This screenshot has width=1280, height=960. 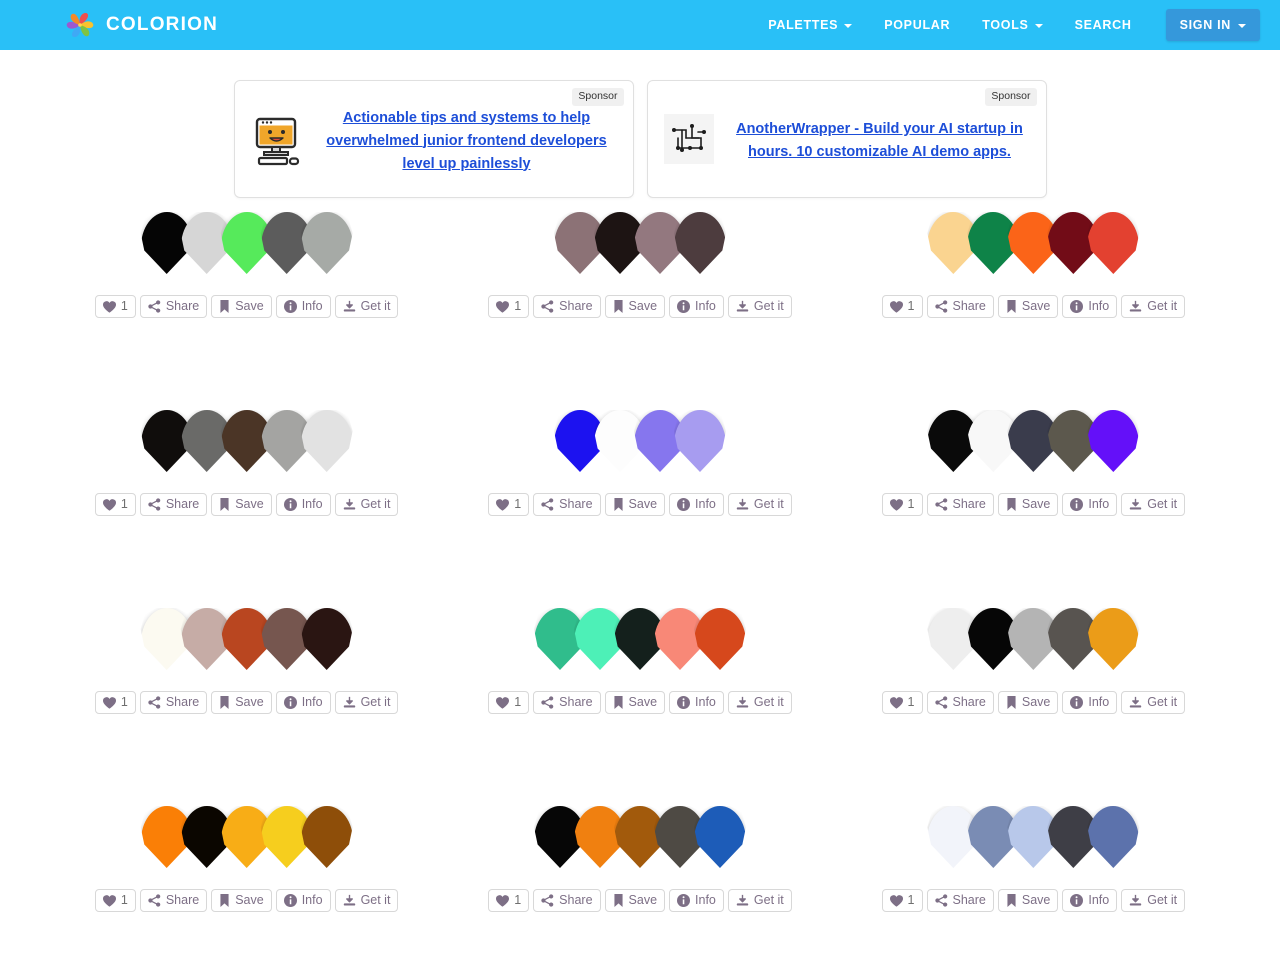 I want to click on palette-action-row: 1 Share Save Info Get it, so click(x=640, y=306).